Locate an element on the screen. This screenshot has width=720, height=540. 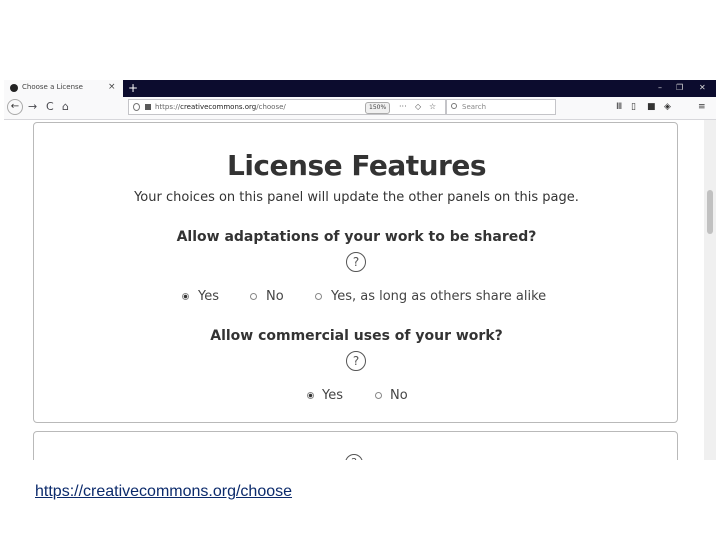
site-info-icon is located at coordinates (136, 107).